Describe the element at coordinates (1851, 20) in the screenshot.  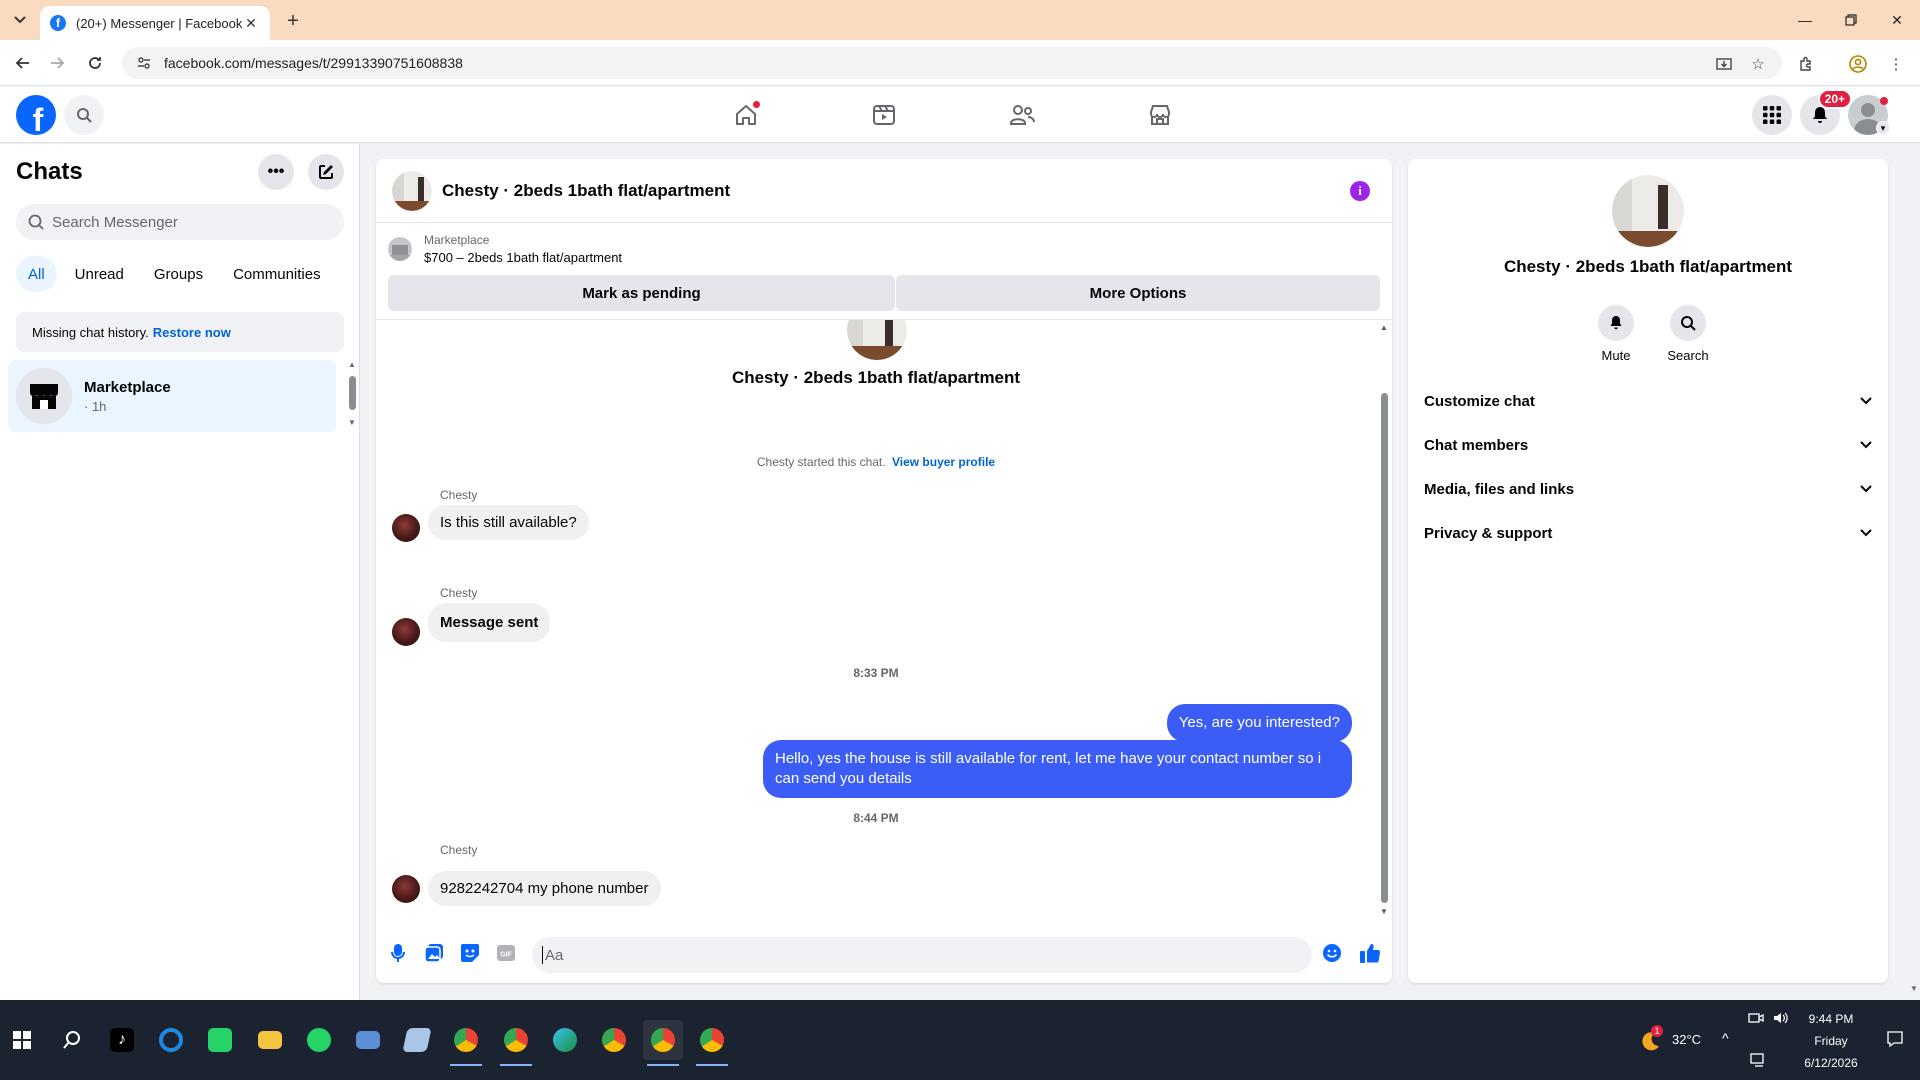
I see `restore-window-icon` at that location.